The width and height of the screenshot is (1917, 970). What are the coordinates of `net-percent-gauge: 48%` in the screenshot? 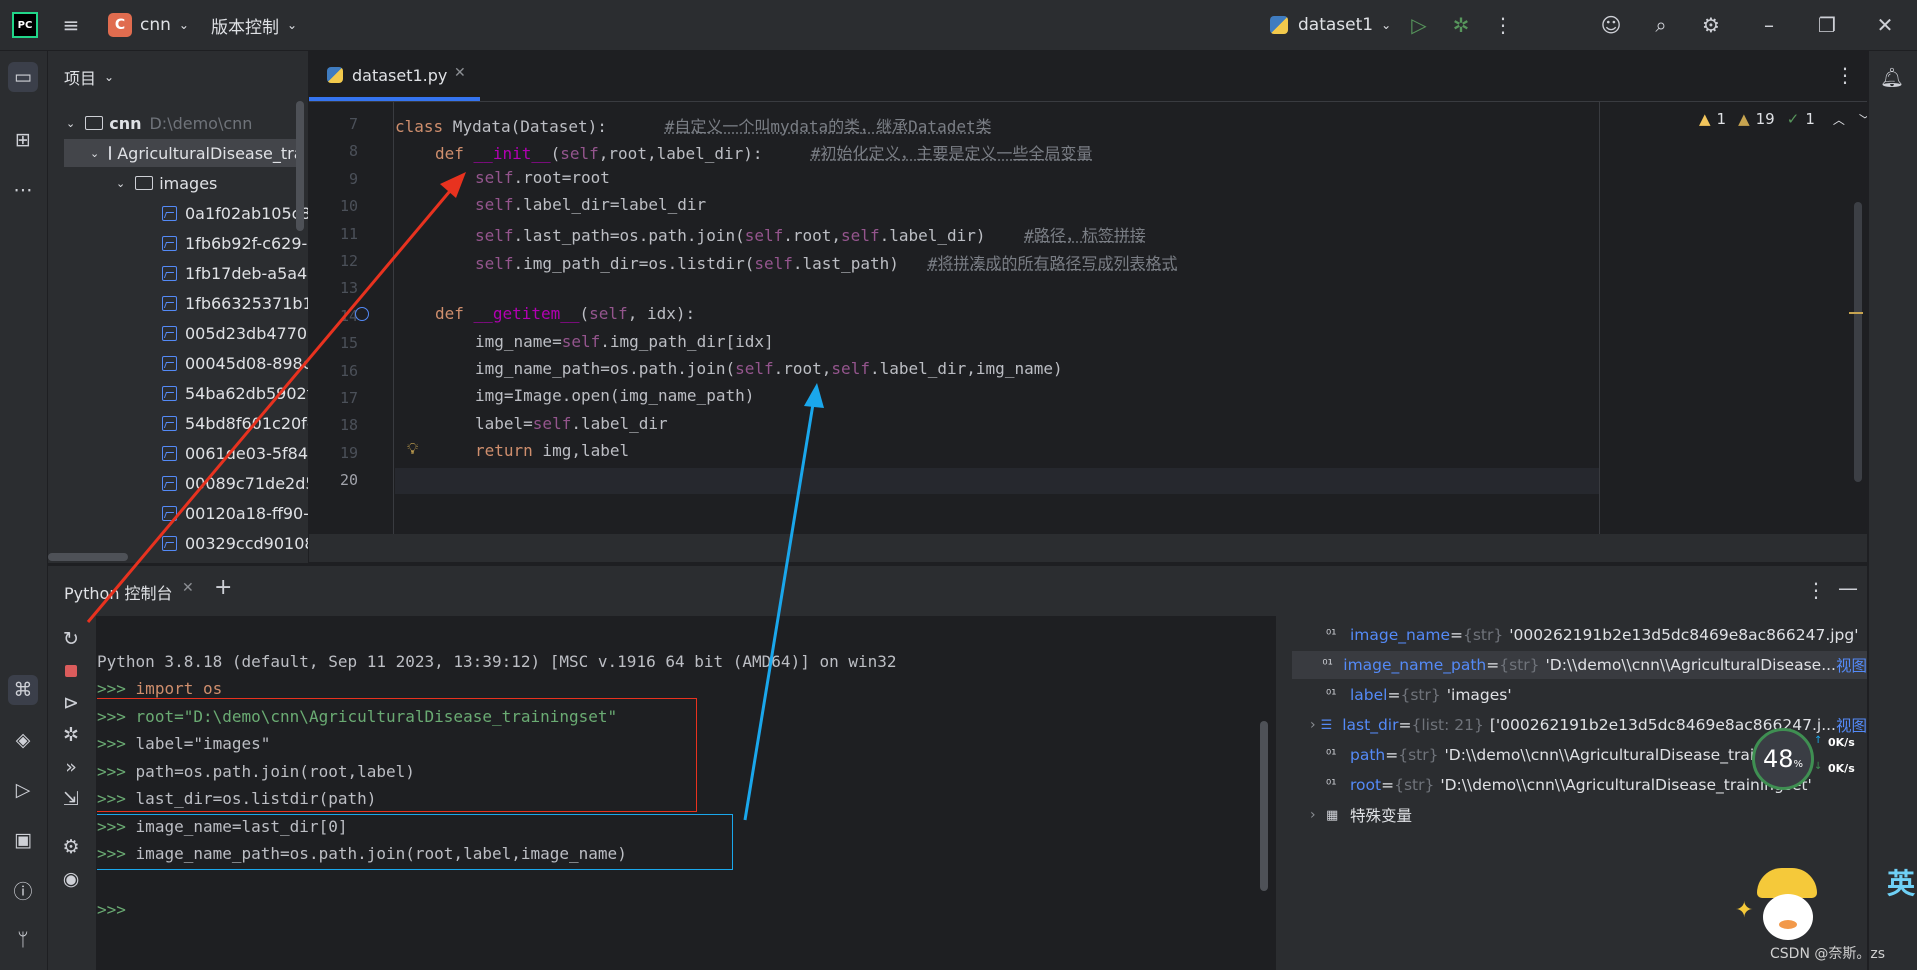 It's located at (1783, 759).